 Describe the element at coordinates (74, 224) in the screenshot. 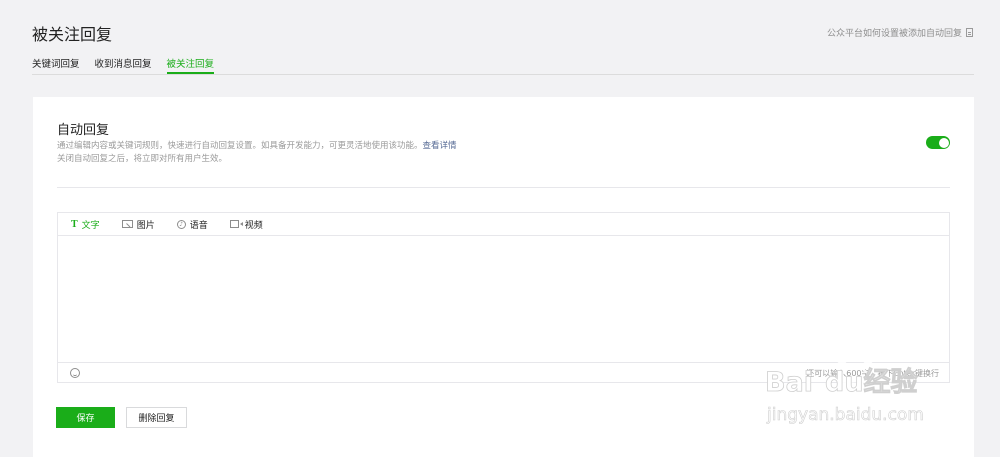

I see `text-icon: T` at that location.